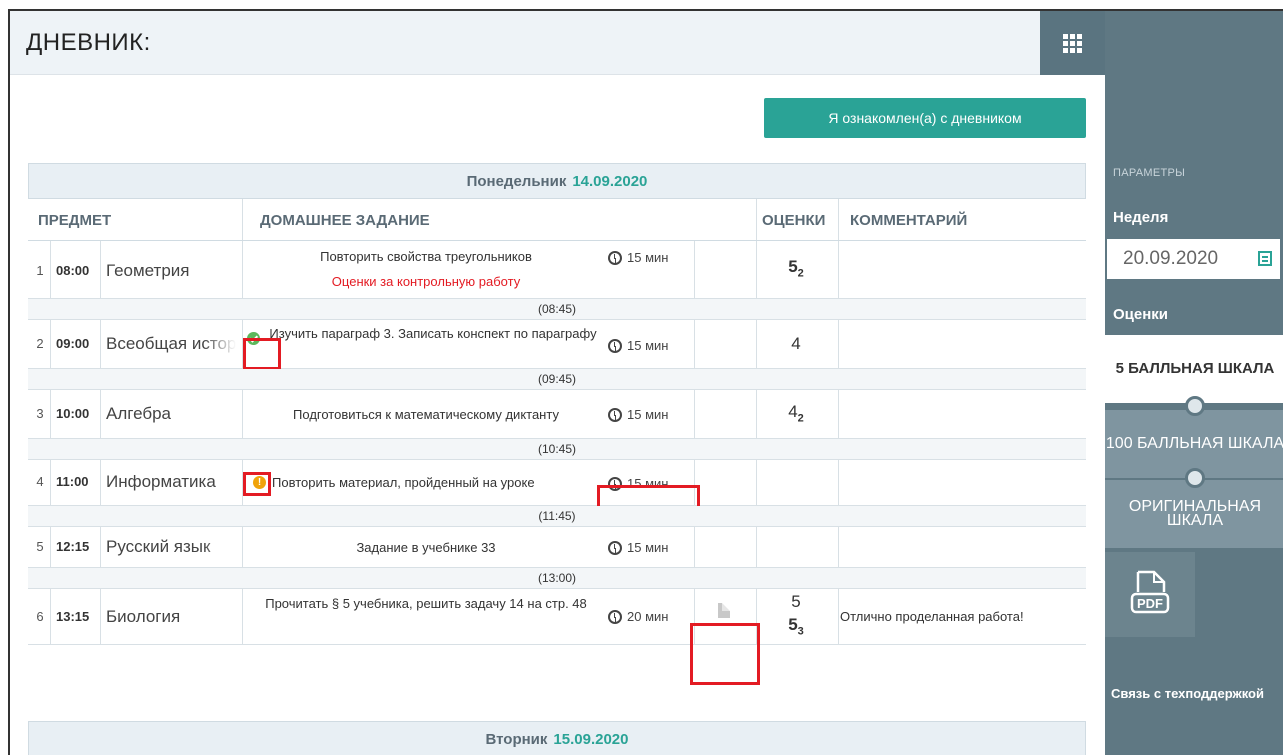 The height and width of the screenshot is (755, 1283). I want to click on day-header-monday: Понедельник 14.09.2020, so click(557, 181).